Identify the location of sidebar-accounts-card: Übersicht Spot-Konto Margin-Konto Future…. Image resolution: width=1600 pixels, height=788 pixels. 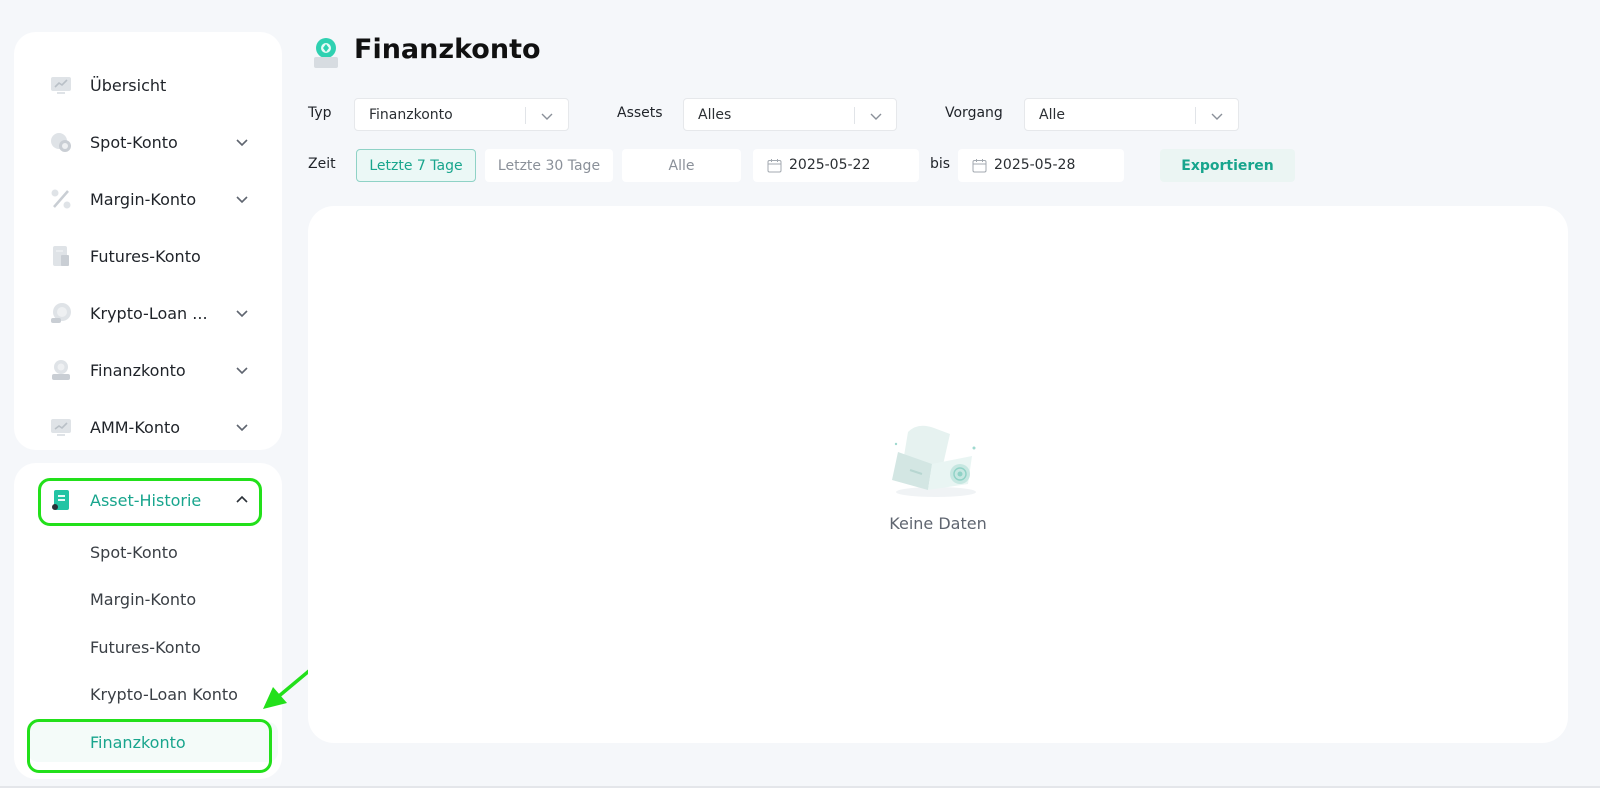
(148, 241).